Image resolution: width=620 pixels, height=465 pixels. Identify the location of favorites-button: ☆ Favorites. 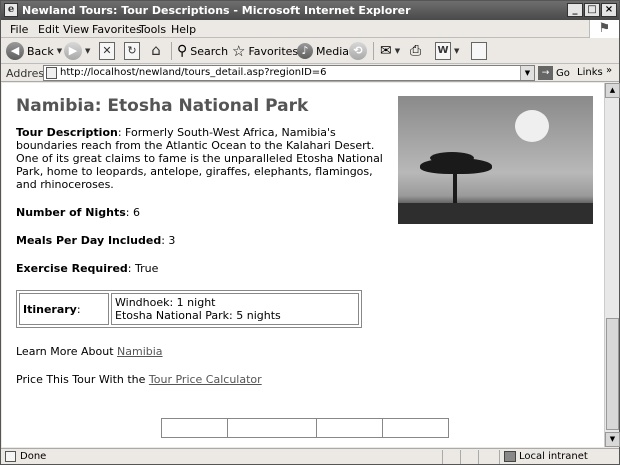
(265, 51).